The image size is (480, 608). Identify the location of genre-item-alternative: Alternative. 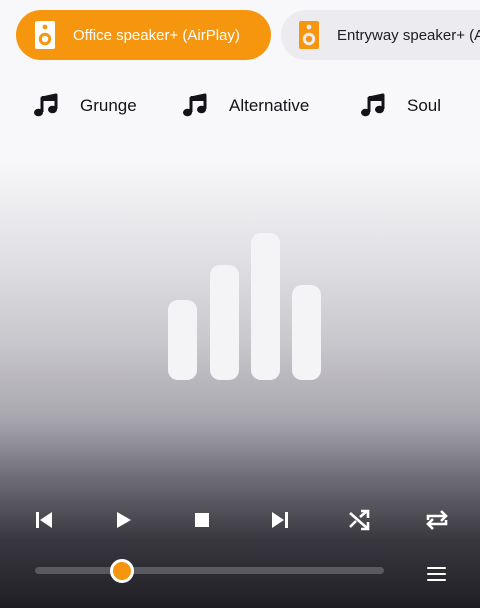
(245, 106).